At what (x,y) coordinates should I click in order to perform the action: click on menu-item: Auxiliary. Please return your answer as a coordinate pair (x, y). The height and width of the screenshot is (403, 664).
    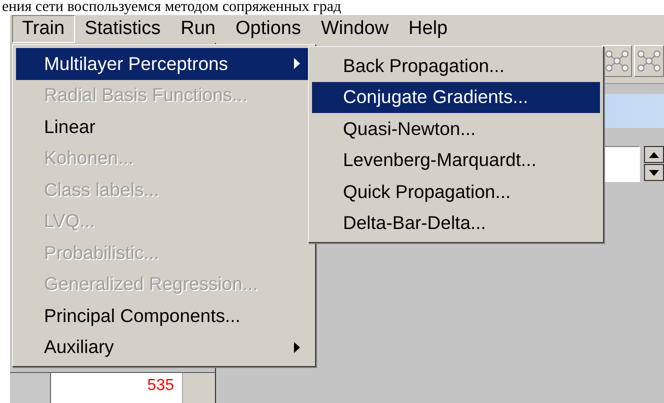
    Looking at the image, I should click on (164, 347).